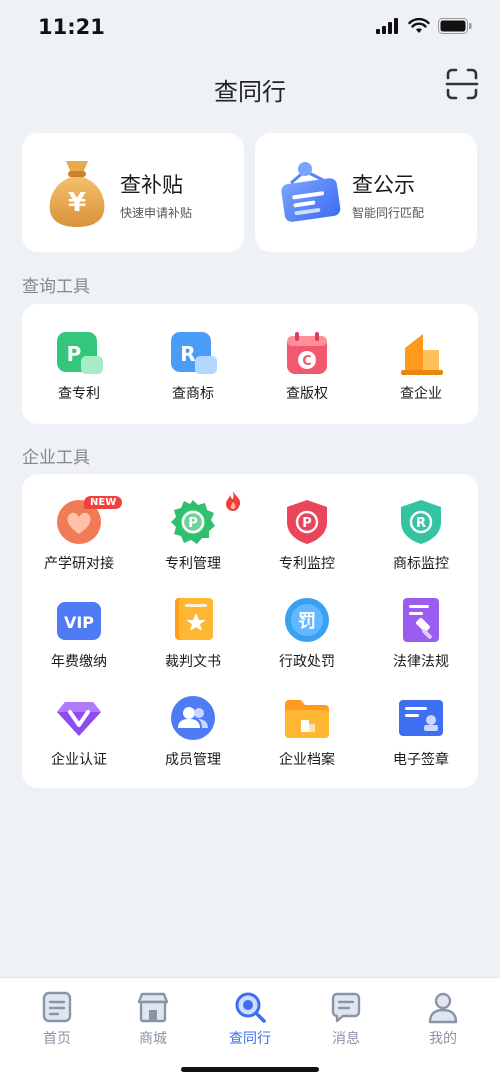 The width and height of the screenshot is (500, 1083). I want to click on status-icons, so click(424, 26).